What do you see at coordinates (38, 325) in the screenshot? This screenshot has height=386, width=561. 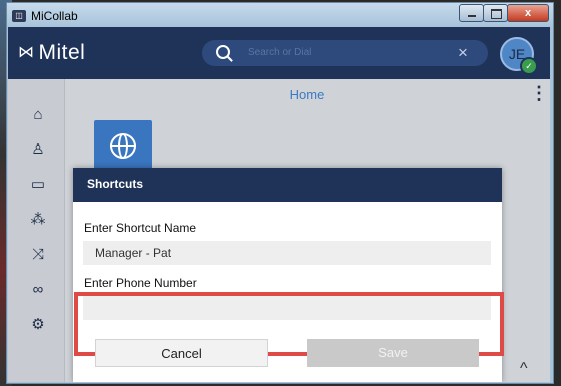 I see `gear-icon: ⚙` at bounding box center [38, 325].